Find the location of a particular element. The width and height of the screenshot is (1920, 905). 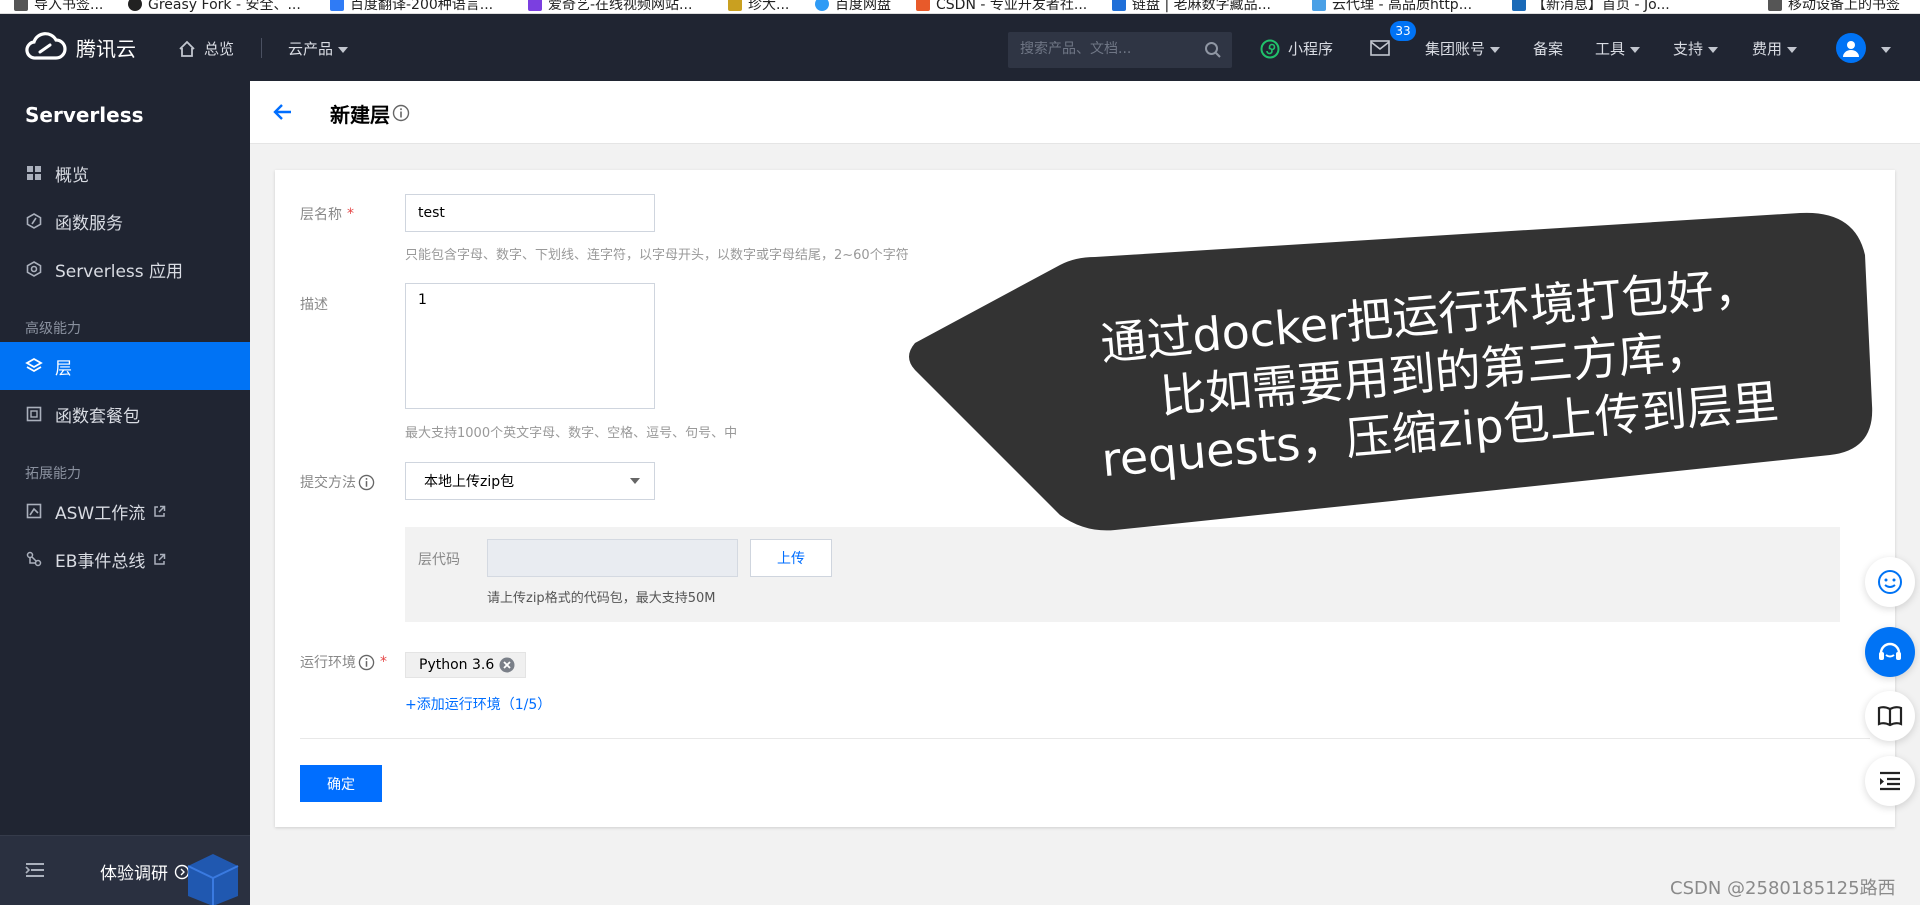

upload-file-field is located at coordinates (612, 558).